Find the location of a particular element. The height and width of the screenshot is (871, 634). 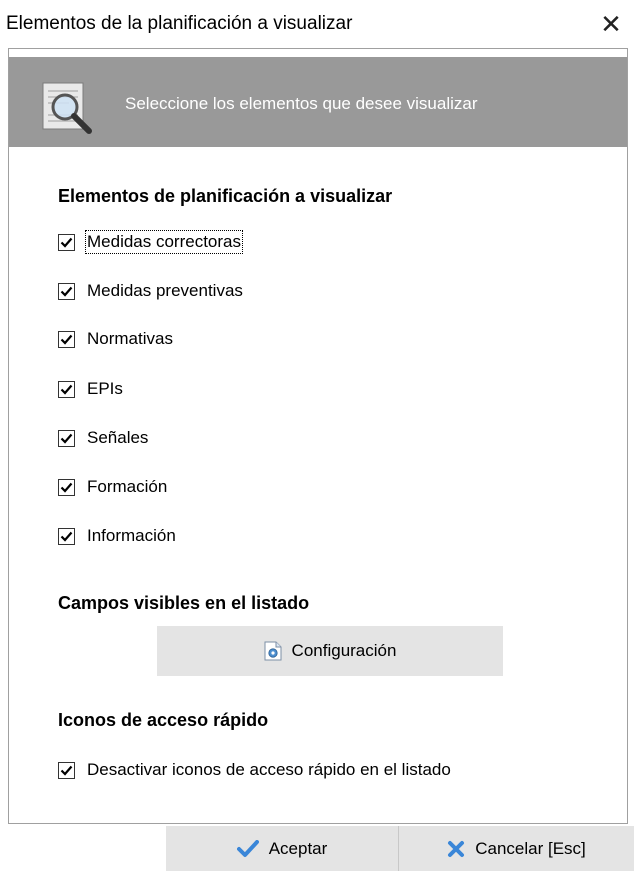

checkbox-medidas-correctoras: Medidas correctoras is located at coordinates (151, 242).